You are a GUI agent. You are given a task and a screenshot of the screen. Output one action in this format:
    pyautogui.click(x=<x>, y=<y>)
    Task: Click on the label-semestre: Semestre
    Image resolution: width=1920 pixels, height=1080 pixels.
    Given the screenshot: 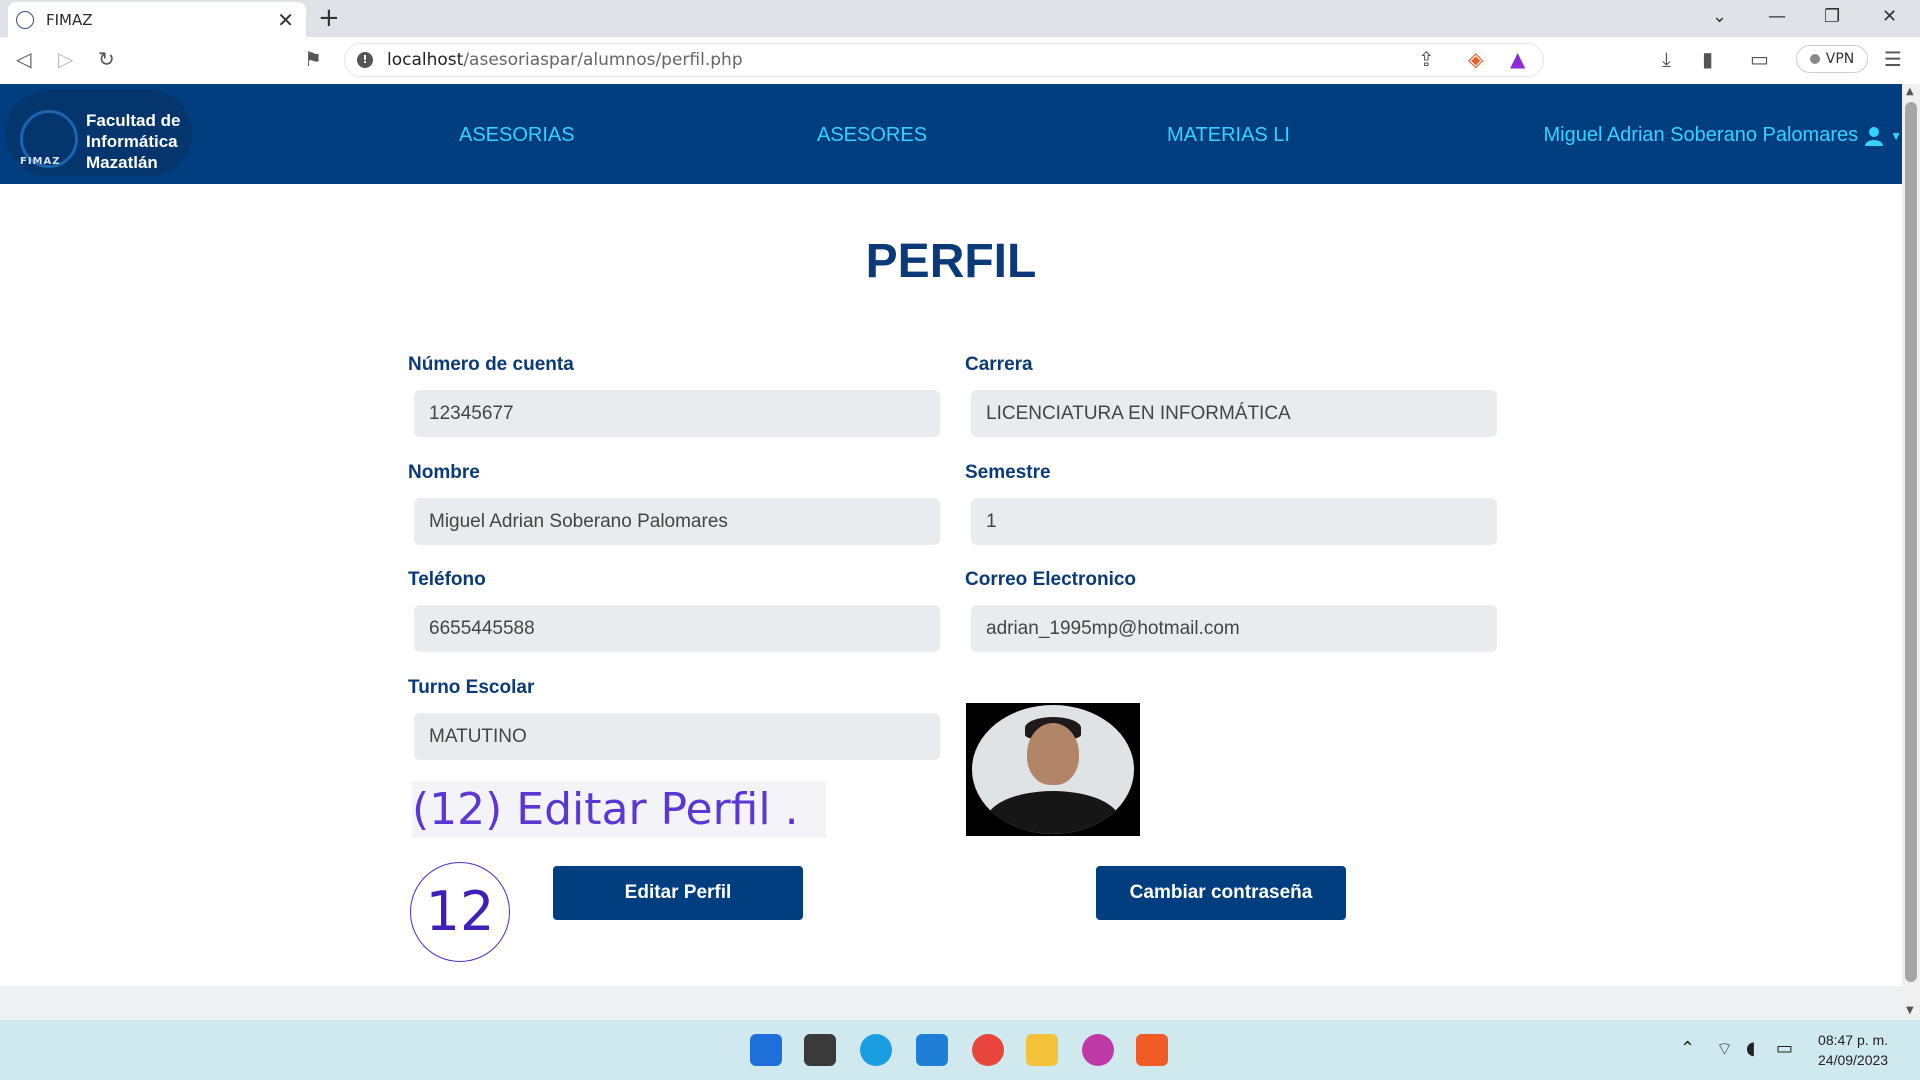 What is the action you would take?
    pyautogui.click(x=1008, y=472)
    